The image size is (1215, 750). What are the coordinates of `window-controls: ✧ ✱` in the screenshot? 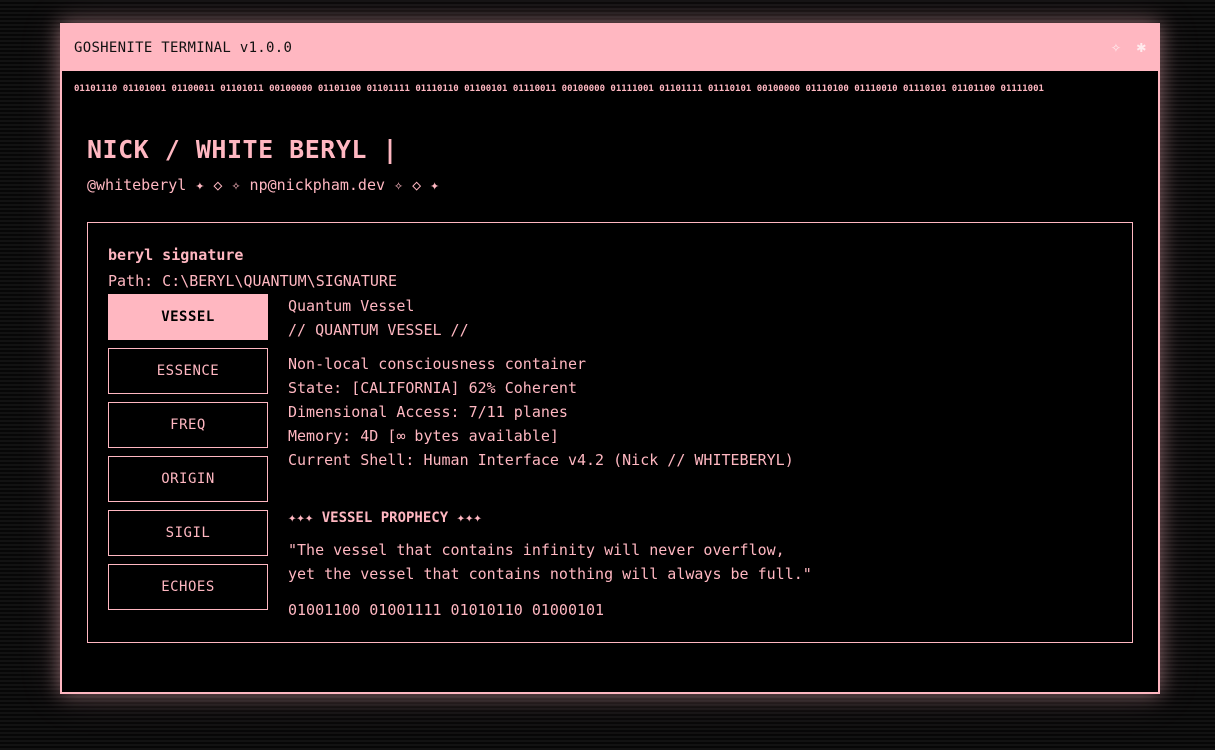 It's located at (1125, 47).